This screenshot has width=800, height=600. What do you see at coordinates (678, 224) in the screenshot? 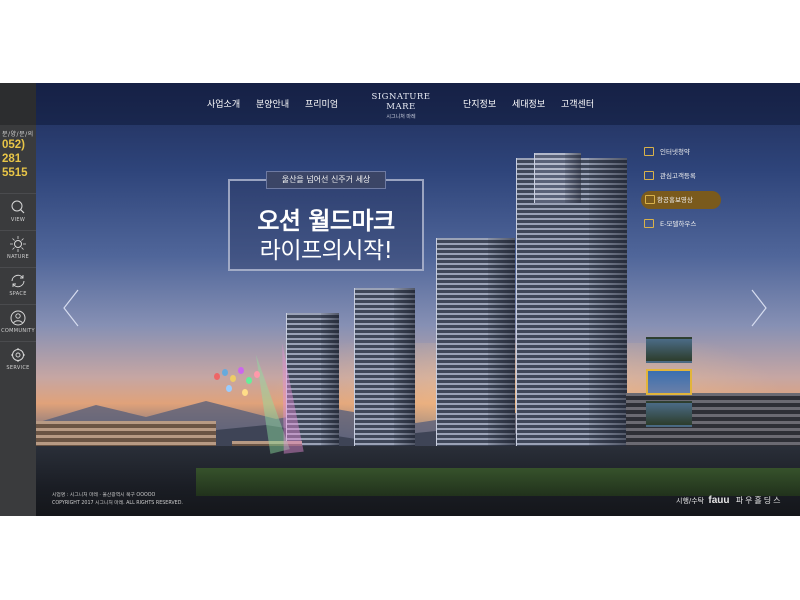
I see `quick-menu-label: E-모델하우스` at bounding box center [678, 224].